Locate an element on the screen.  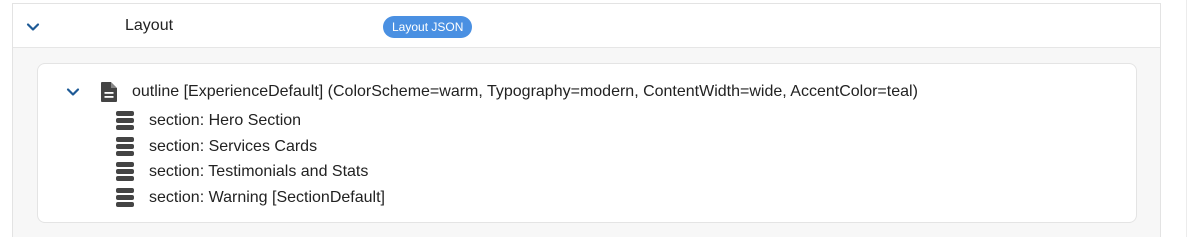
section-item-services: section: Services Cards is located at coordinates (316, 148).